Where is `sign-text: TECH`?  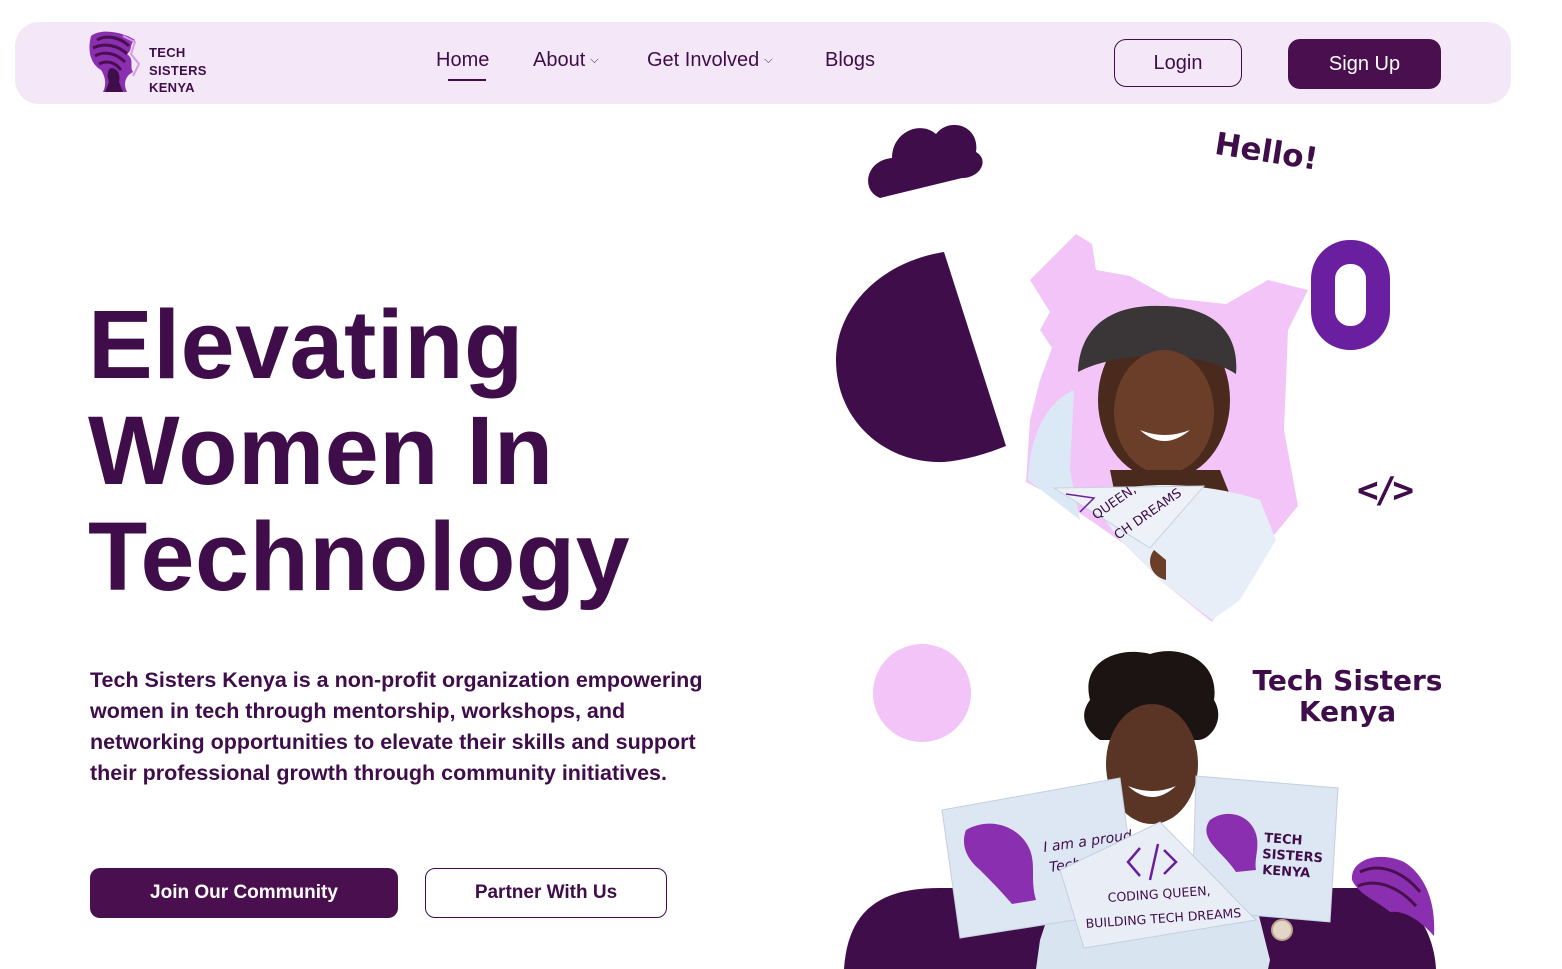 sign-text: TECH is located at coordinates (1283, 840).